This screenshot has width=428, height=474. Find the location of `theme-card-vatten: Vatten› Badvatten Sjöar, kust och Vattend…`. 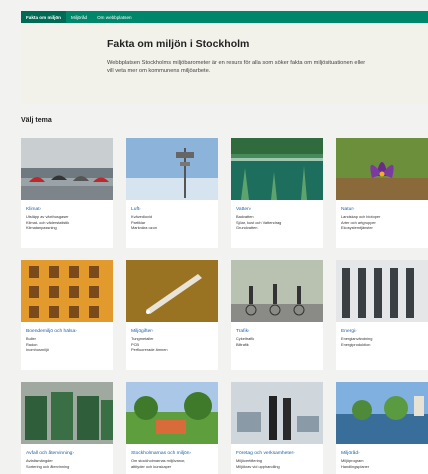

theme-card-vatten: Vatten› Badvatten Sjöar, kust och Vattend… is located at coordinates (277, 193).